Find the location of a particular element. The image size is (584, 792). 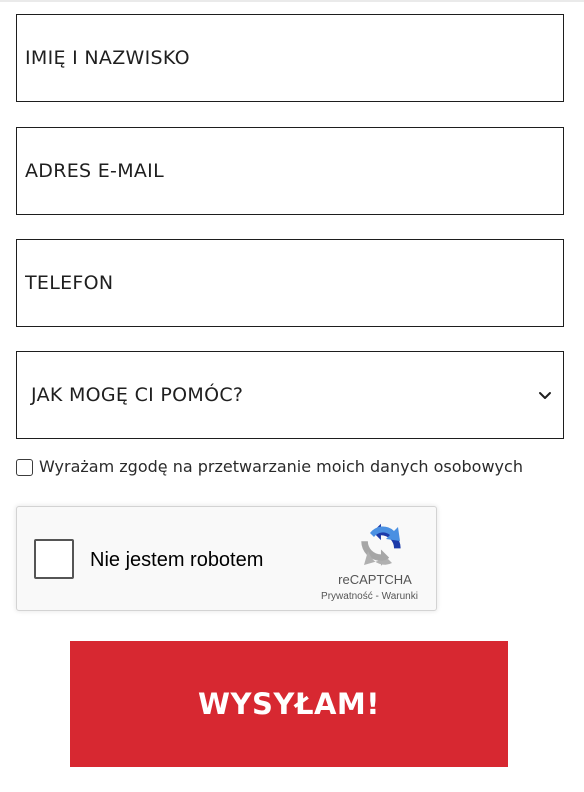

phone-field-wrapper is located at coordinates (290, 283).